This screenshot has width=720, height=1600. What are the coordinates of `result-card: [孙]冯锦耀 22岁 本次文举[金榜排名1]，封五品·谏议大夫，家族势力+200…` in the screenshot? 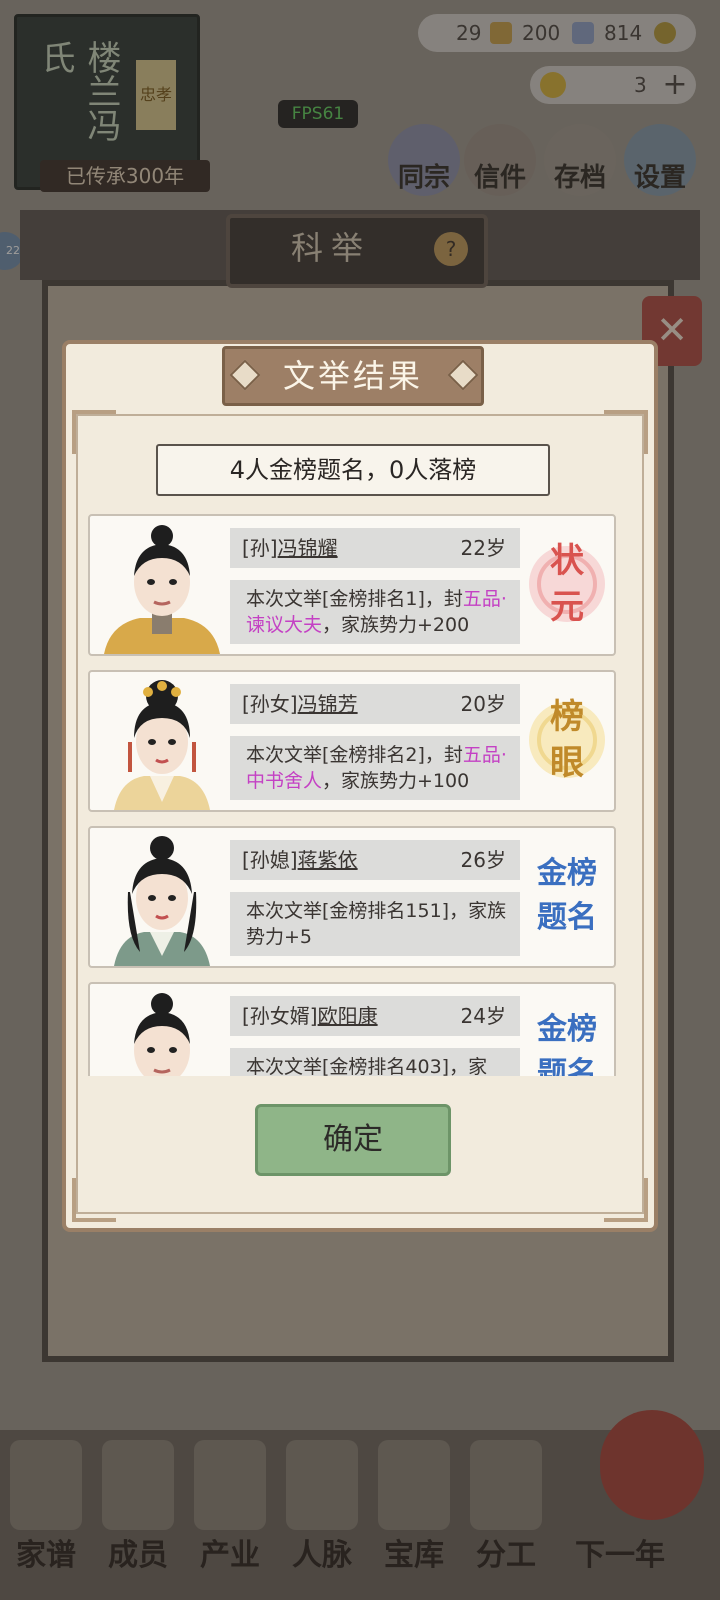 It's located at (352, 585).